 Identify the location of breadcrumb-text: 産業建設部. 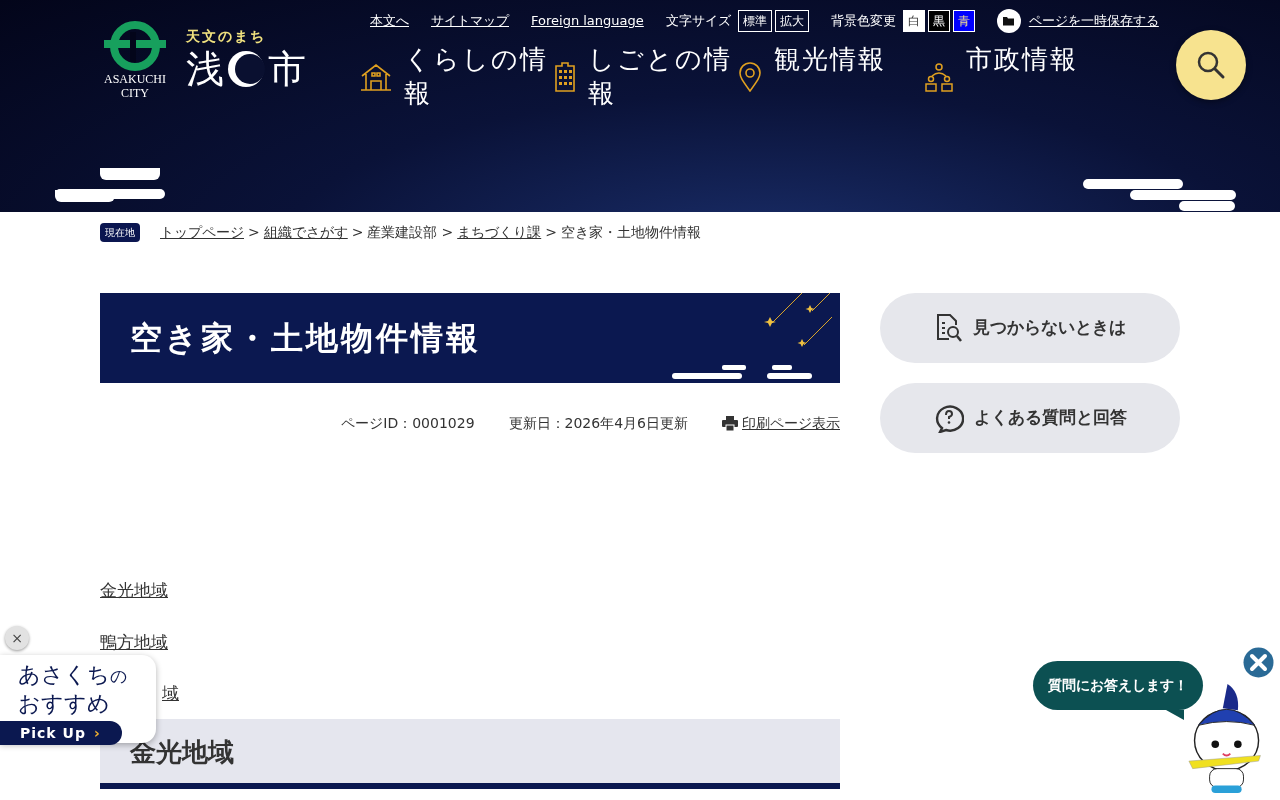
(402, 231).